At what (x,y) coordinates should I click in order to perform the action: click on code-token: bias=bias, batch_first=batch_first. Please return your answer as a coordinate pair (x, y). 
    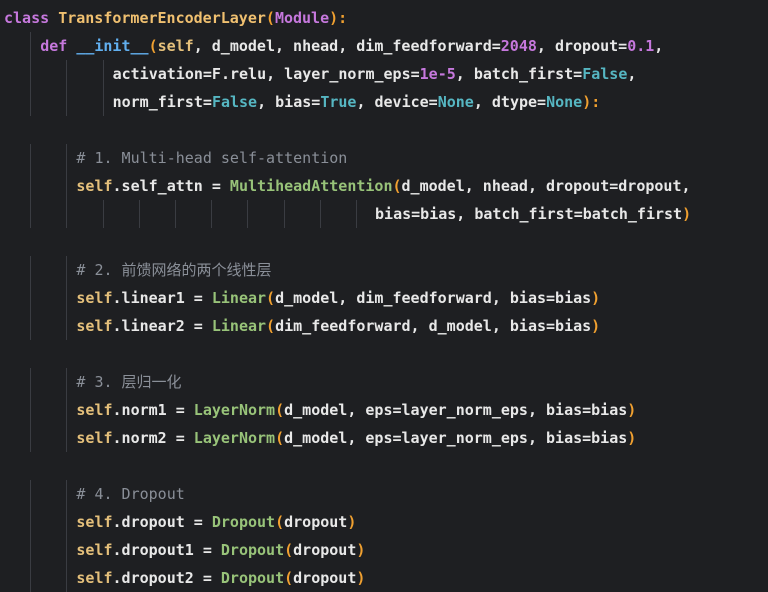
    Looking at the image, I should click on (524, 214).